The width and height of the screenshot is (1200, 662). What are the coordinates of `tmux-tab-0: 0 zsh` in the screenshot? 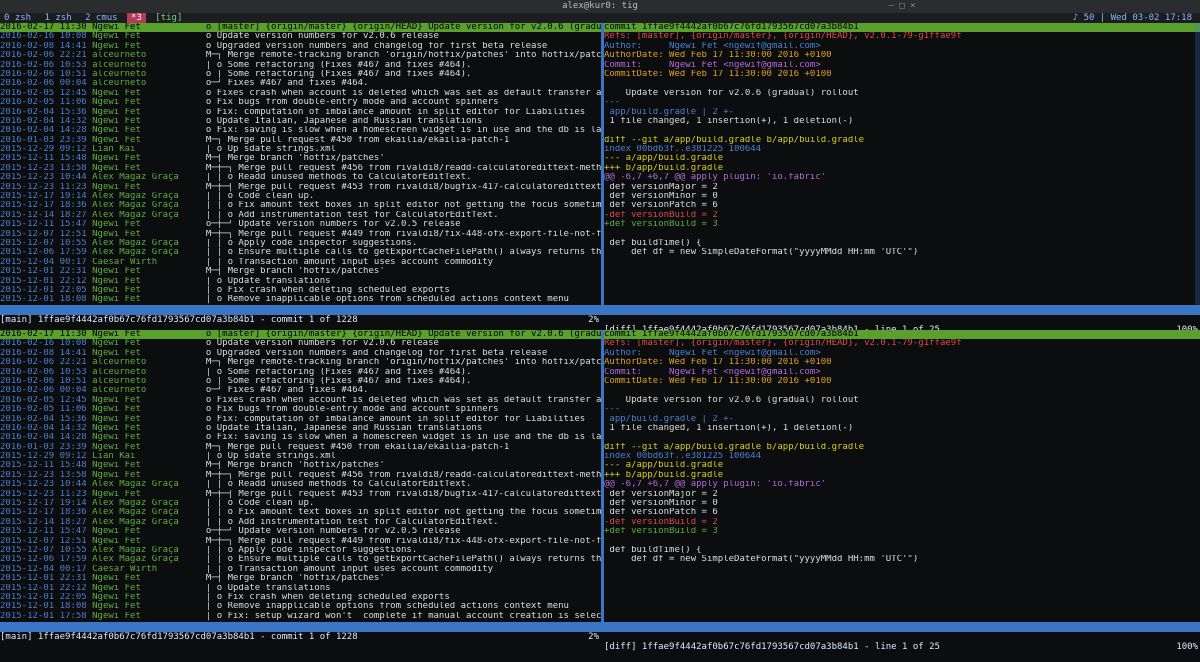 It's located at (17, 18).